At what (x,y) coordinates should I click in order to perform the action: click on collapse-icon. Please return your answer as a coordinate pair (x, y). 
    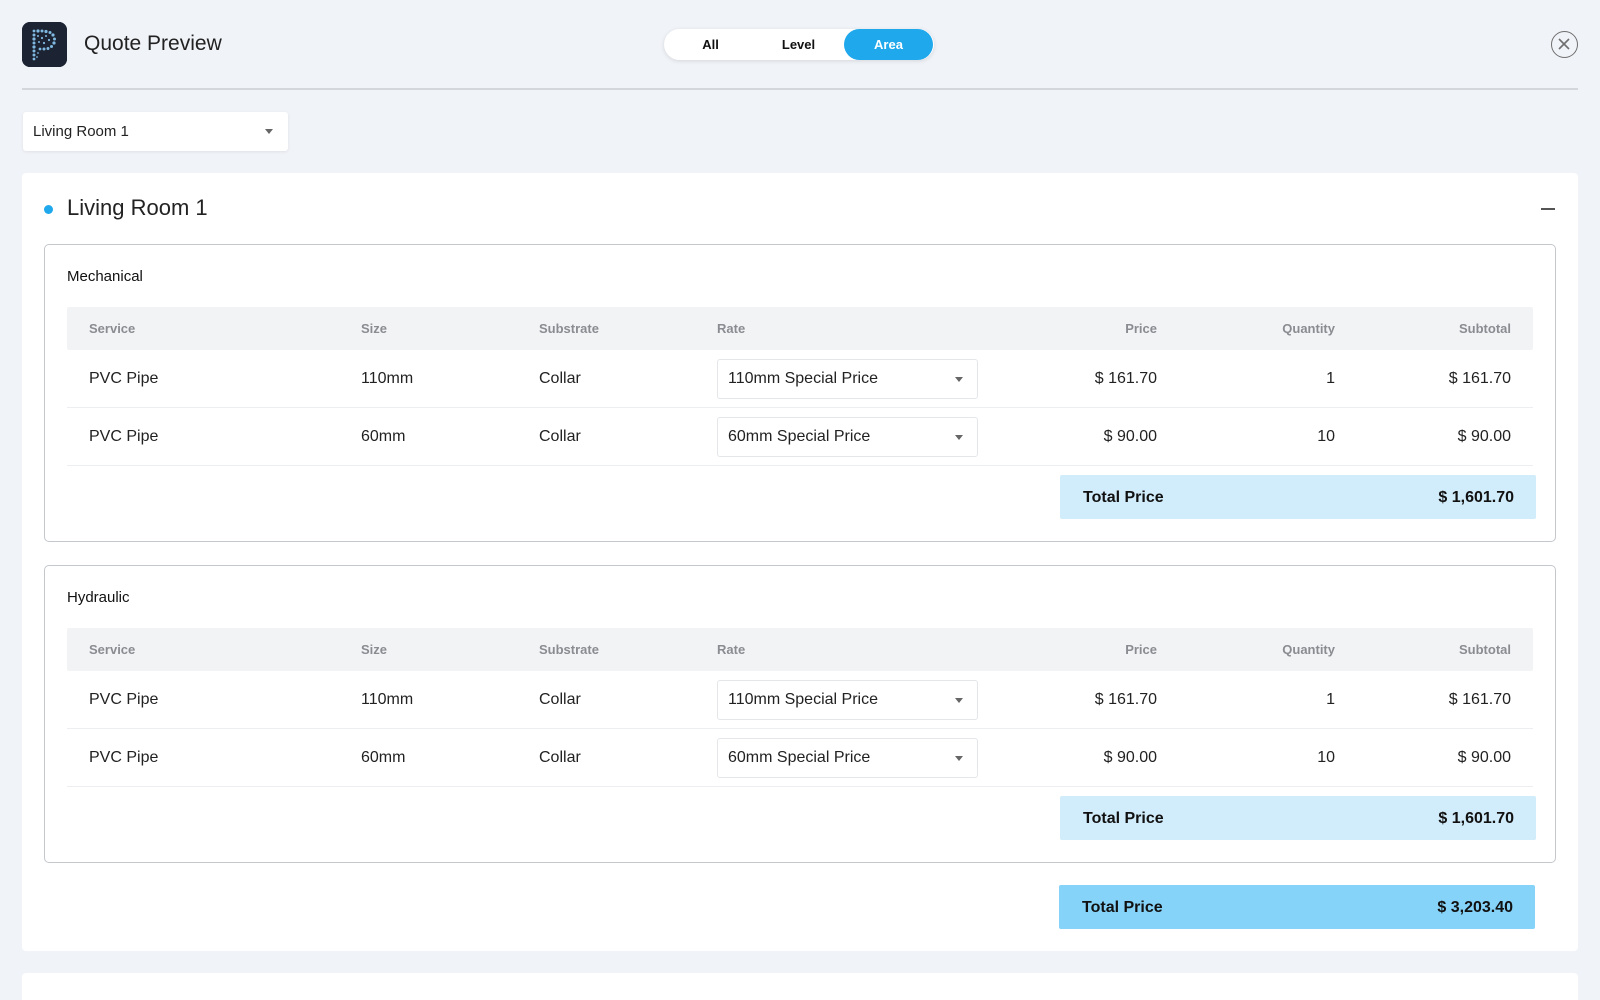
    Looking at the image, I should click on (1548, 209).